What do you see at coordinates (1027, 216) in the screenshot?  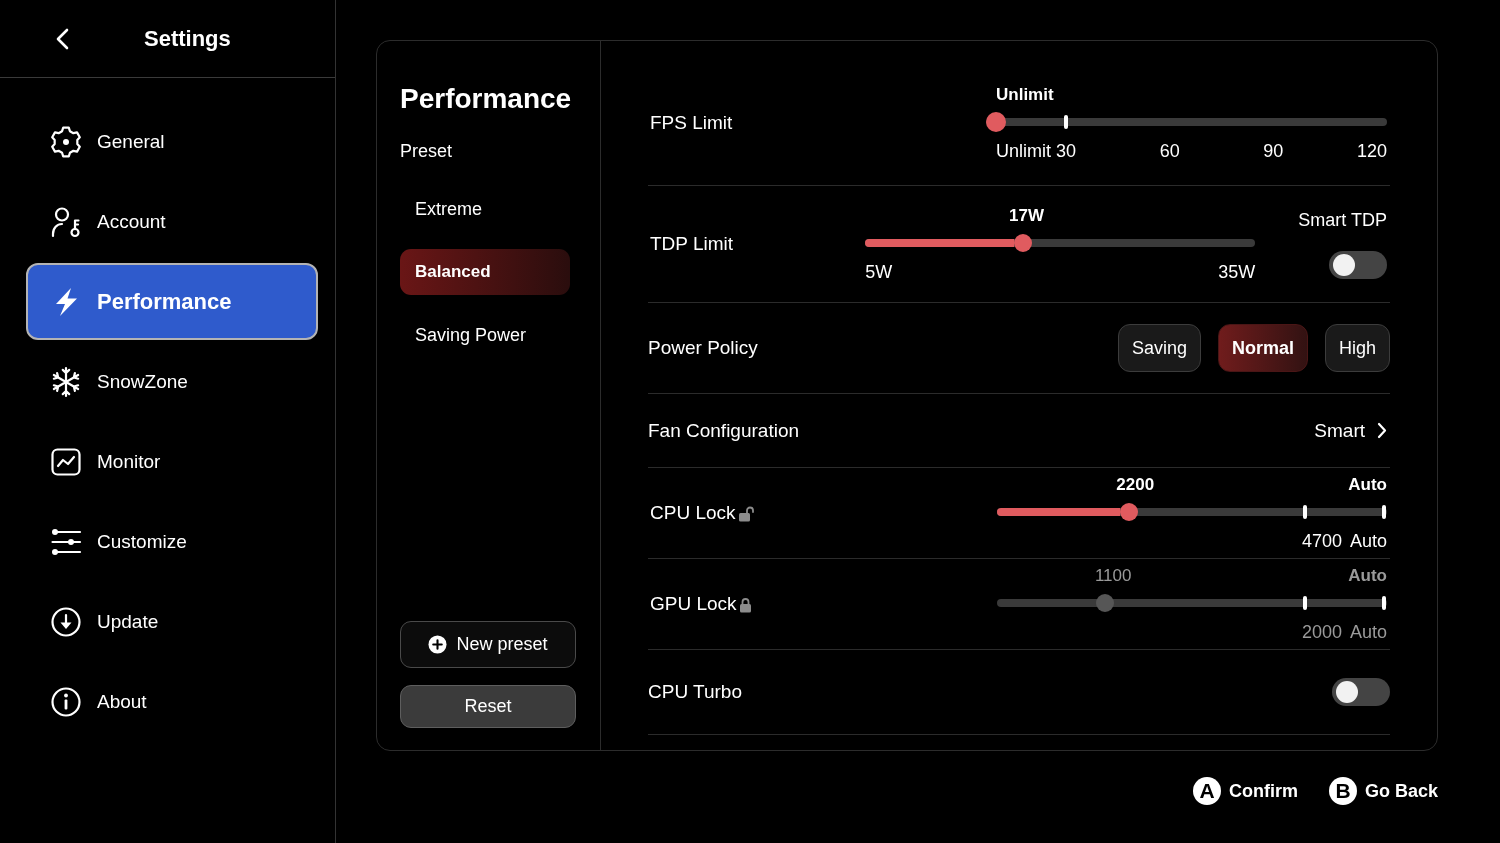 I see `slider-value: 17W` at bounding box center [1027, 216].